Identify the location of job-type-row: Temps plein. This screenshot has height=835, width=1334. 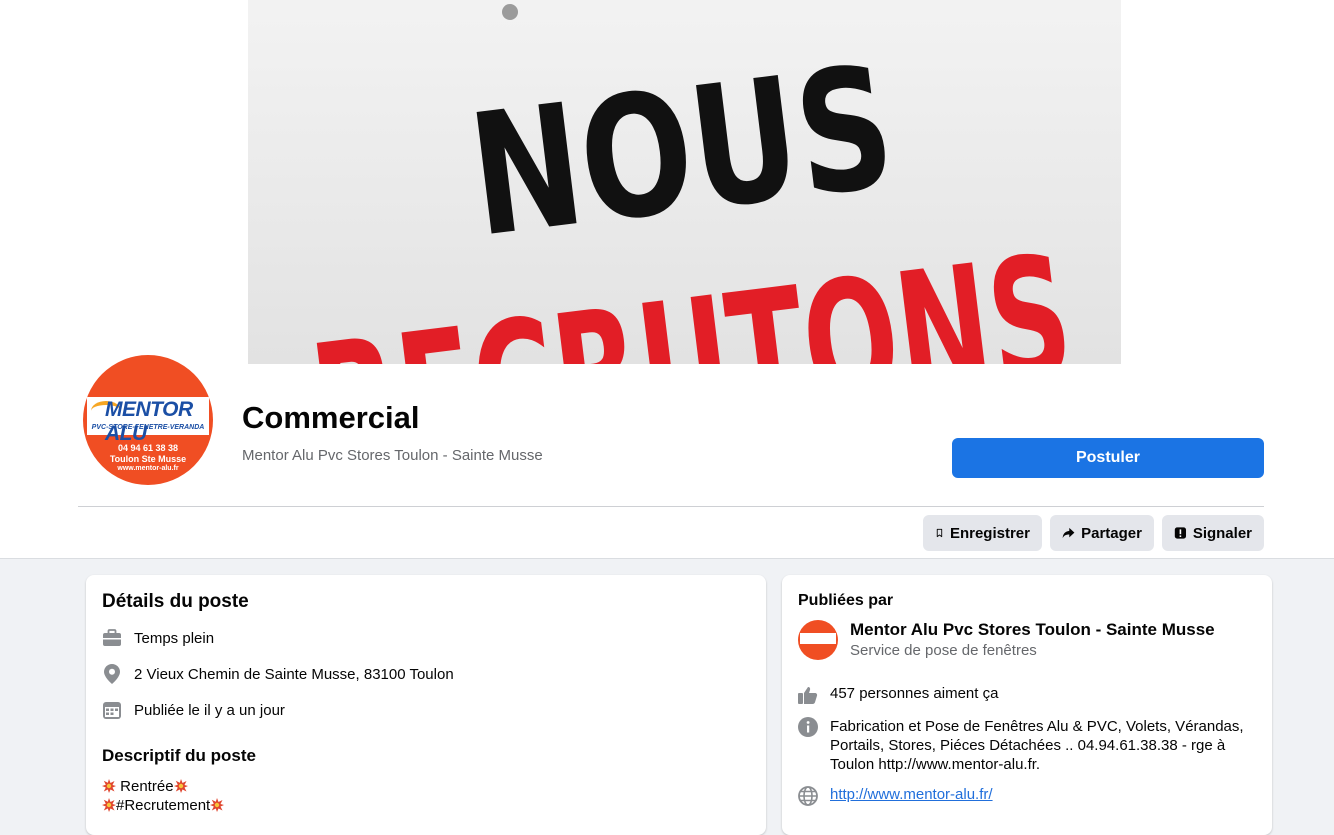
(158, 638).